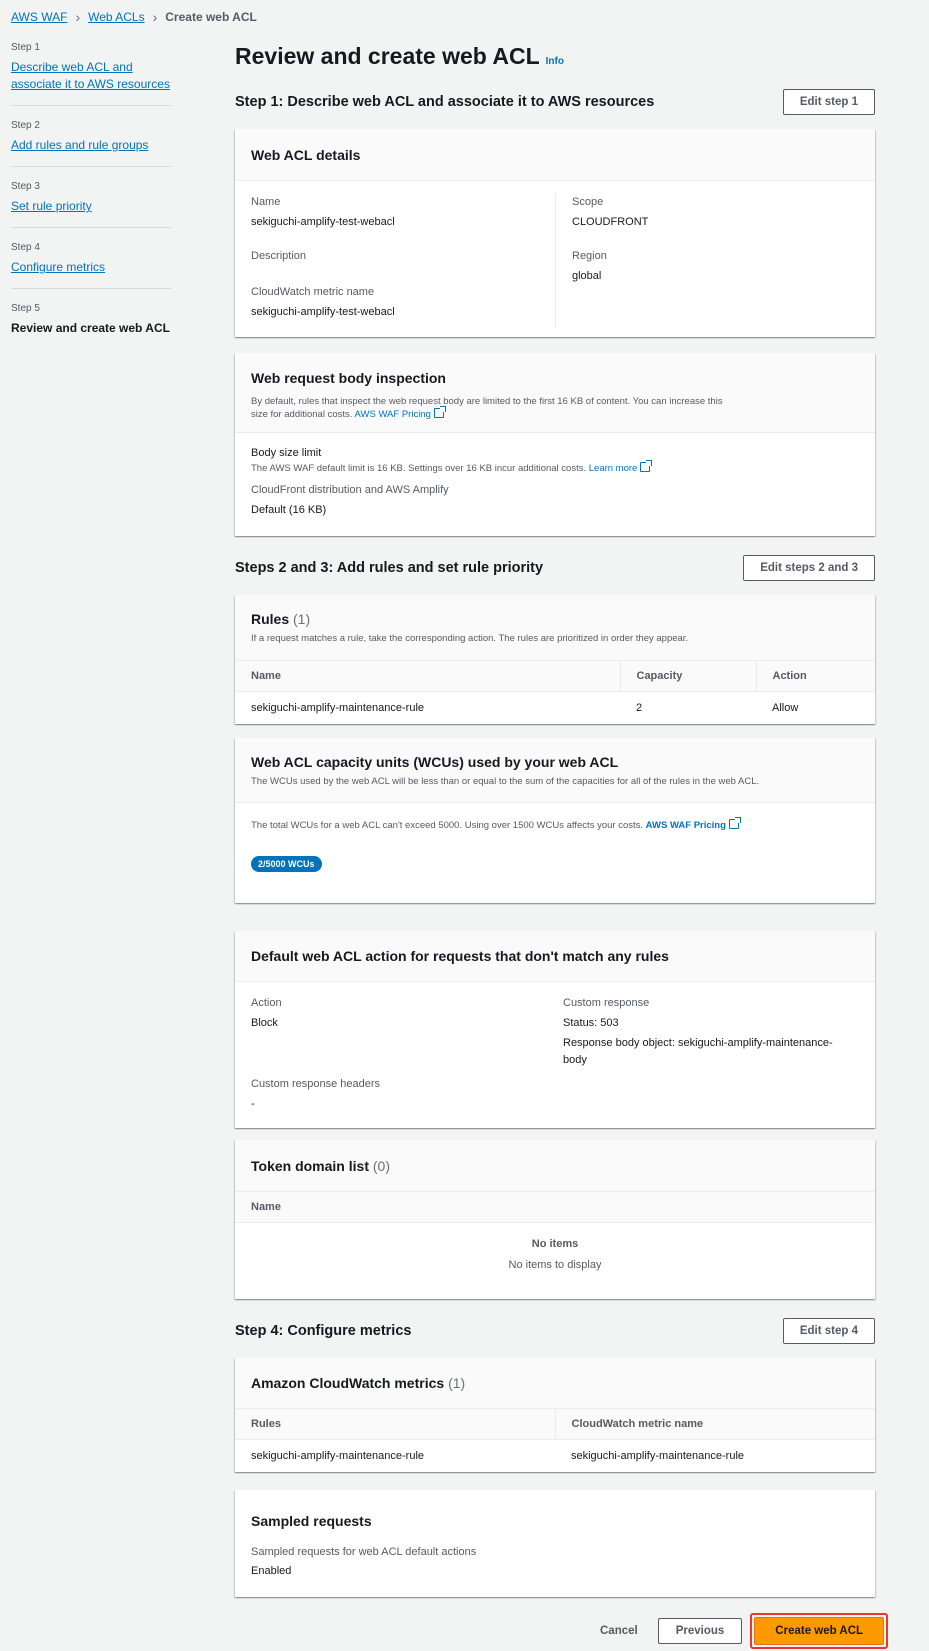 This screenshot has width=929, height=1651. I want to click on aws-waf-pricing-link: AWS WAF Pricing, so click(400, 413).